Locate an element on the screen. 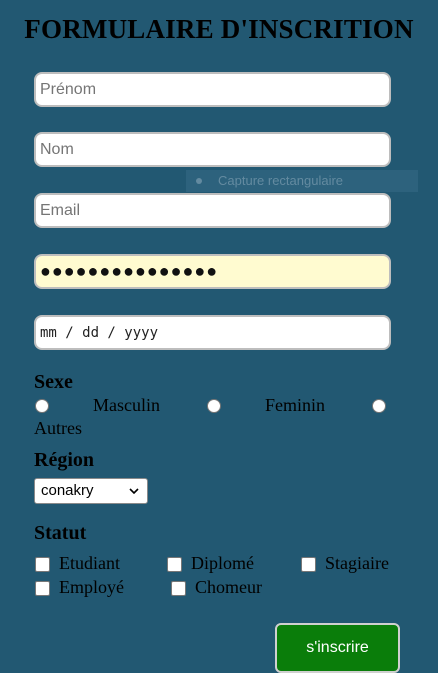  label-feminin: Feminin is located at coordinates (295, 405).